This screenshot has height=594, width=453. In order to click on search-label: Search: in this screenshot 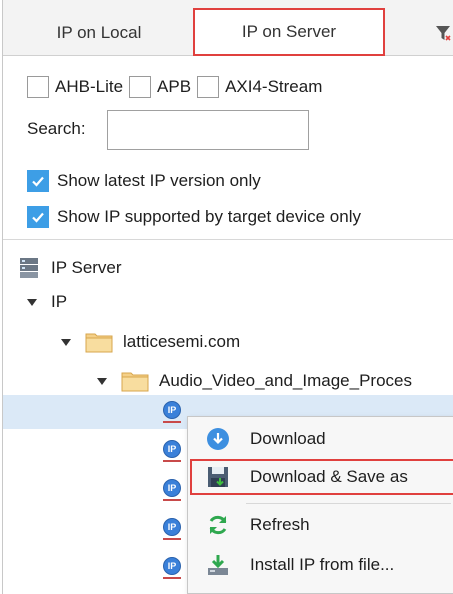, I will do `click(56, 128)`.